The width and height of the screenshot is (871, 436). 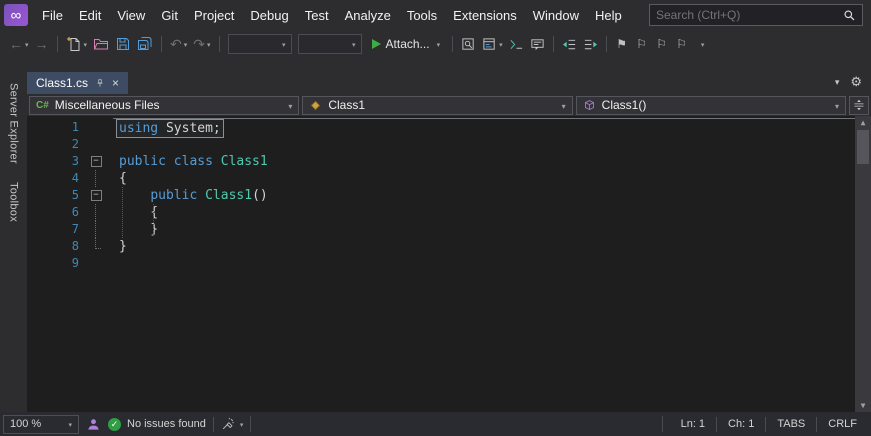 What do you see at coordinates (145, 44) in the screenshot?
I see `save-all-button` at bounding box center [145, 44].